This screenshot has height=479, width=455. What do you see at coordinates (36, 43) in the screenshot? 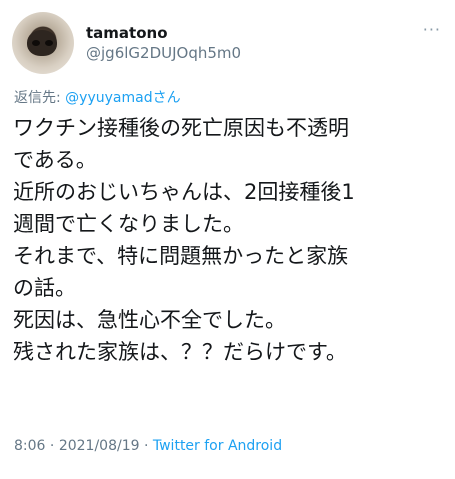
I see `avatar-nostril-left` at bounding box center [36, 43].